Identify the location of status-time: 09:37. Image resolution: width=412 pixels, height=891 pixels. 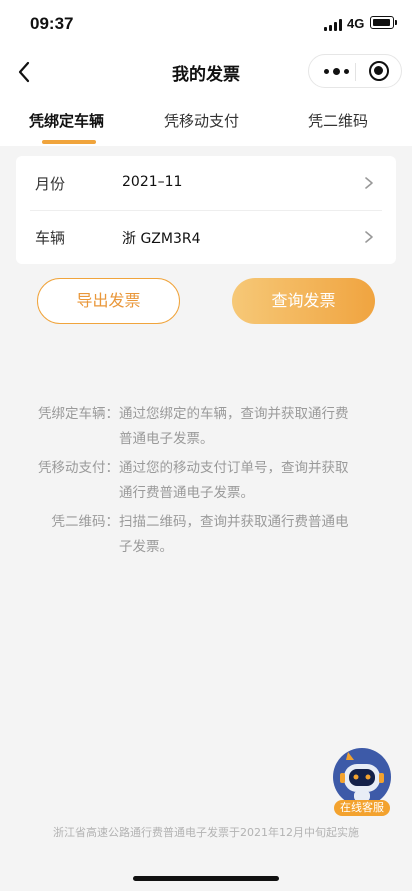
(52, 23).